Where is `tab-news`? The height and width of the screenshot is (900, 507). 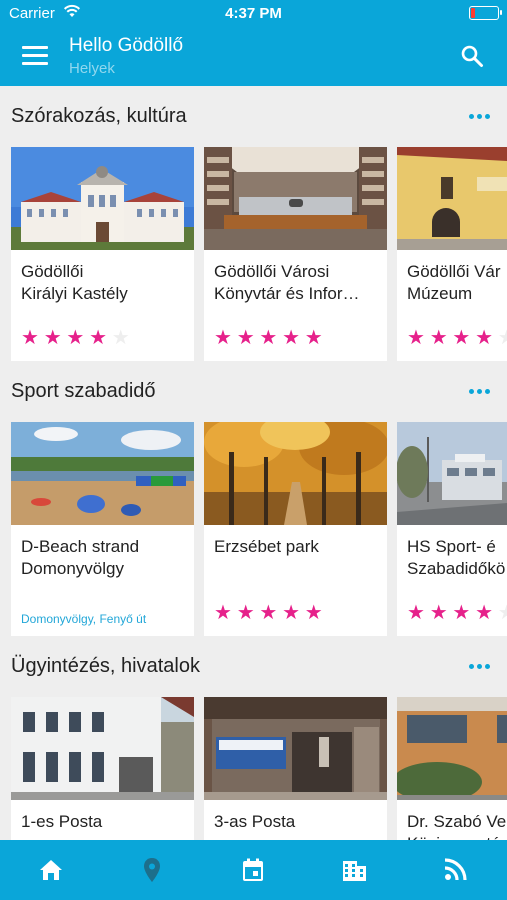 tab-news is located at coordinates (454, 870).